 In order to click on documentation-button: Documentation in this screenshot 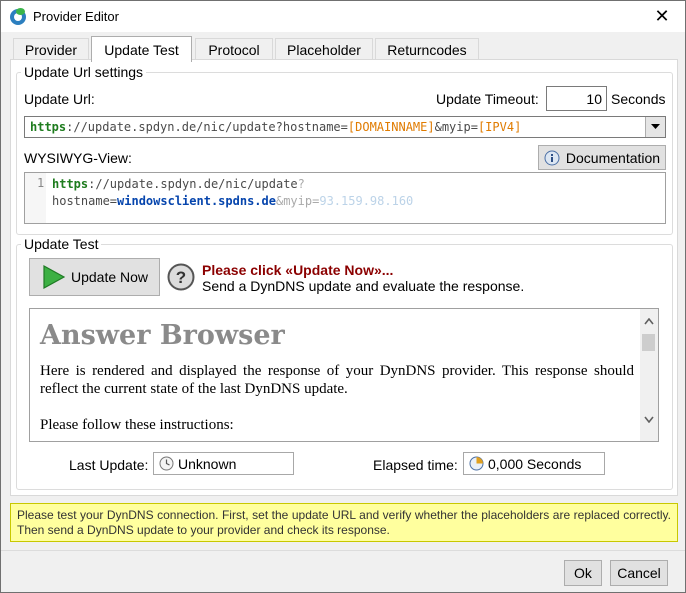, I will do `click(602, 157)`.